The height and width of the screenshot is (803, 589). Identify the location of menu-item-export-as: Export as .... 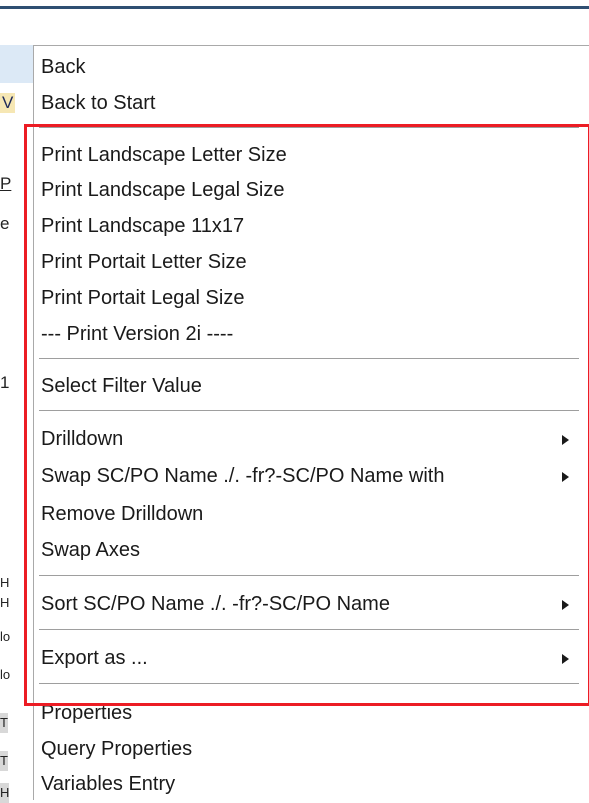
(311, 658).